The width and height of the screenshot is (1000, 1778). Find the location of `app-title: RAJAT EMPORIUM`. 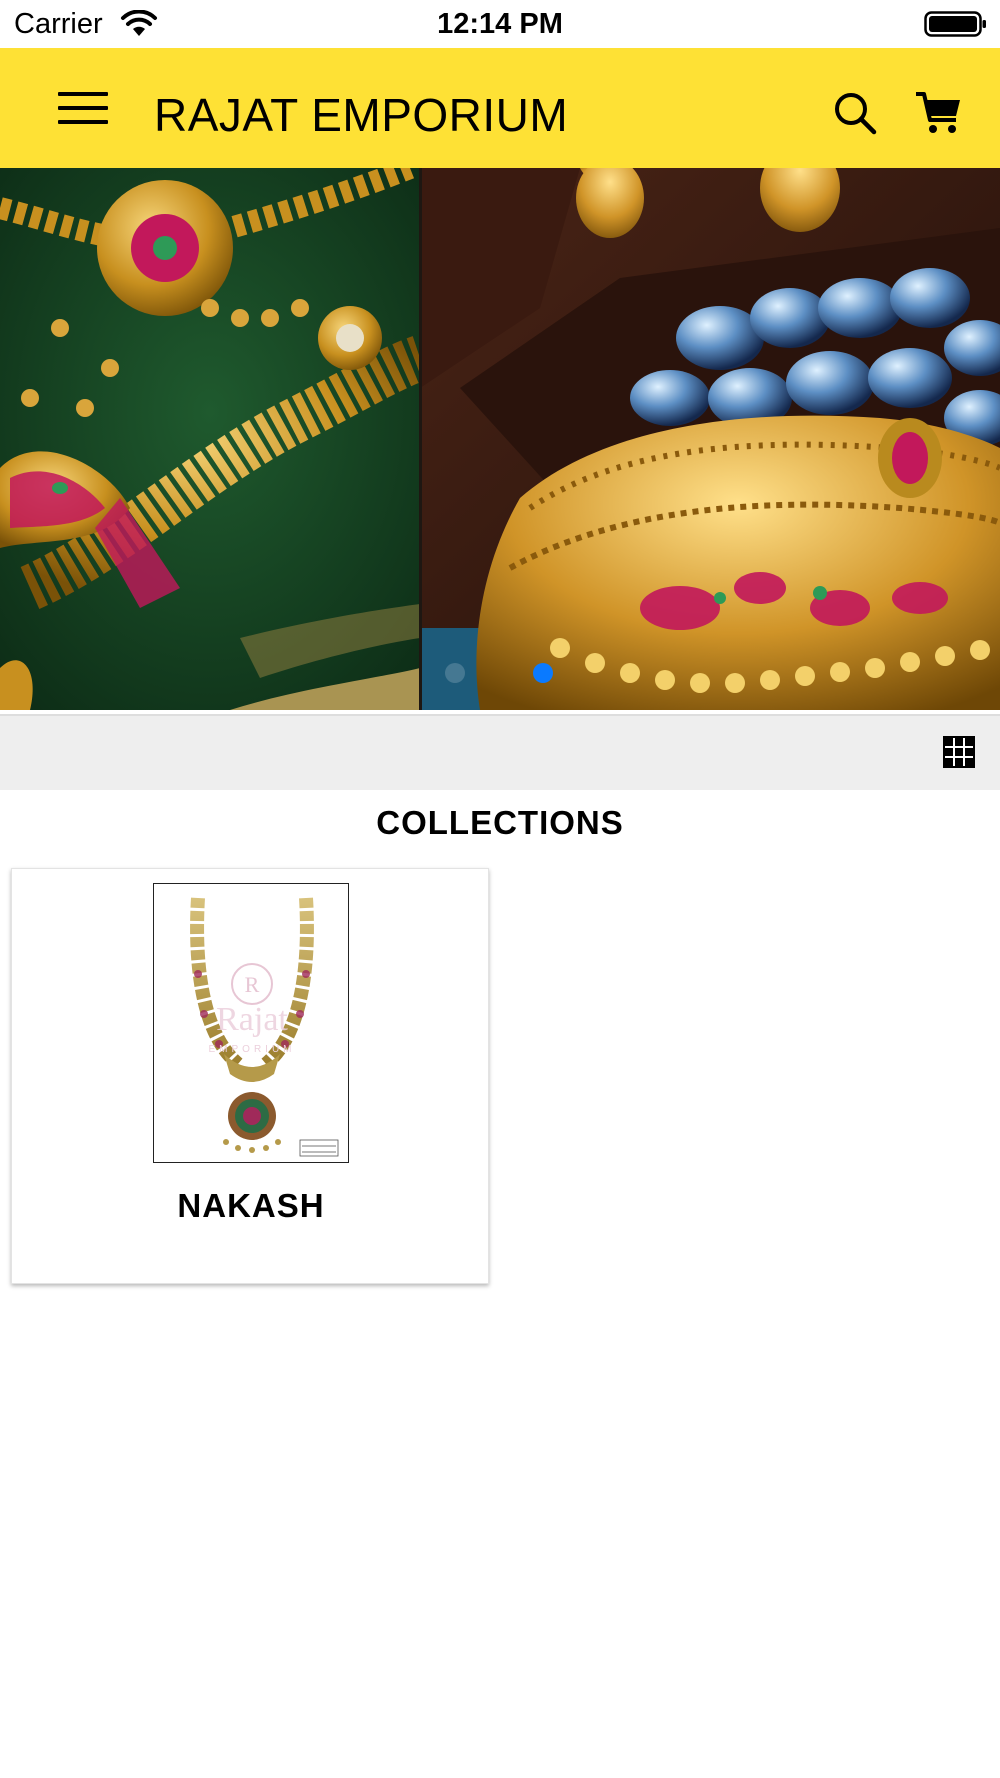

app-title: RAJAT EMPORIUM is located at coordinates (361, 115).